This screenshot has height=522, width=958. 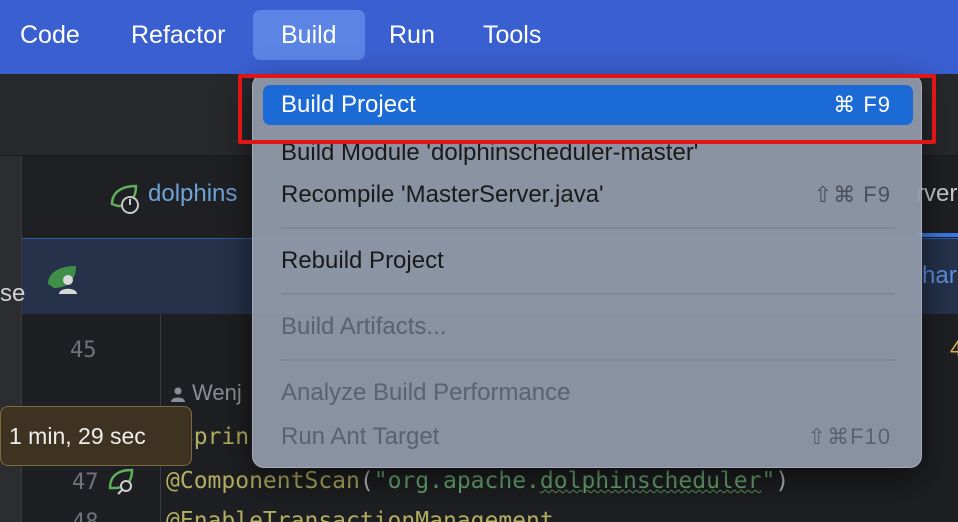 I want to click on line-number: 48, so click(x=85, y=516).